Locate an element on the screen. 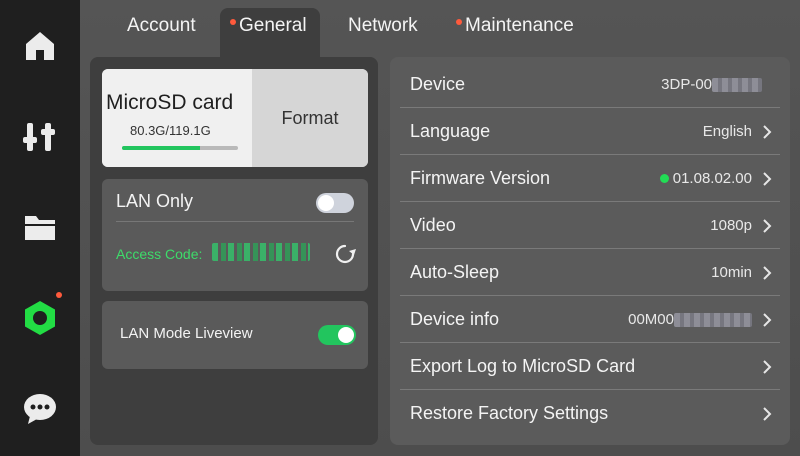 The image size is (800, 456). setting-label: Auto-Sleep is located at coordinates (455, 272).